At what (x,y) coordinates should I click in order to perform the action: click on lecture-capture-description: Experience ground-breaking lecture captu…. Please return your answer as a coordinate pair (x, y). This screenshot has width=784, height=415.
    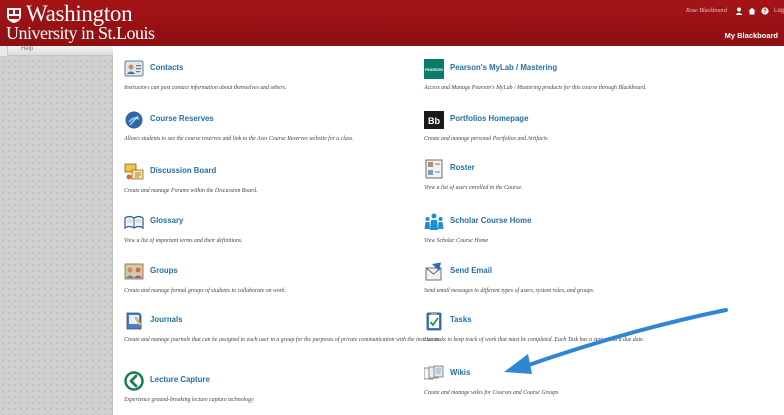
    Looking at the image, I should click on (189, 400).